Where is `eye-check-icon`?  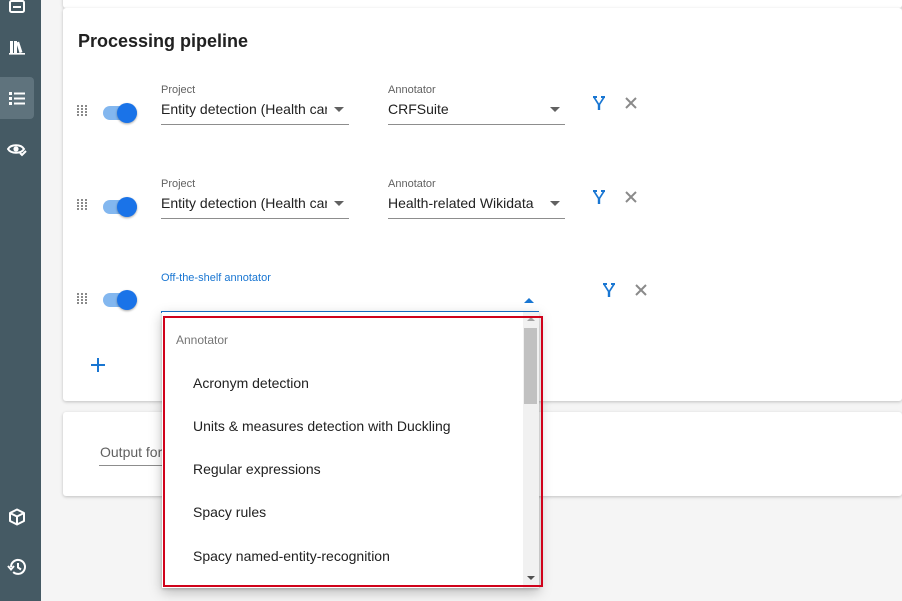
eye-check-icon is located at coordinates (17, 150).